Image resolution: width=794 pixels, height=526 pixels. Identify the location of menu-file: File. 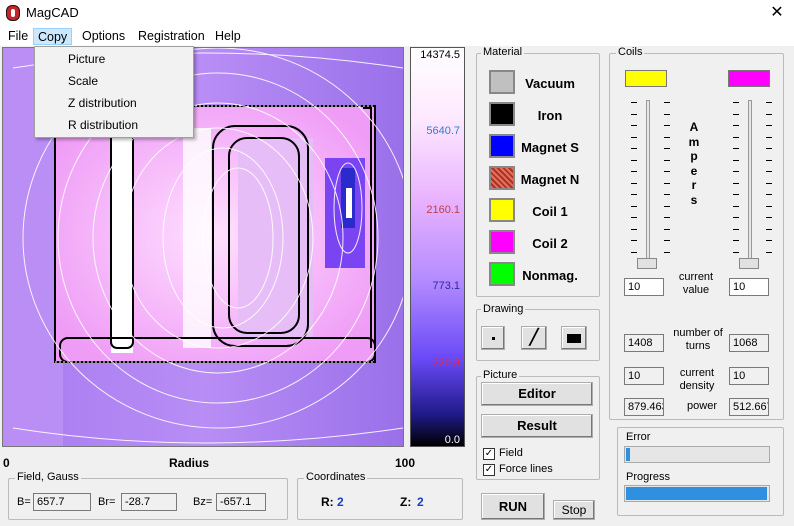
(18, 36).